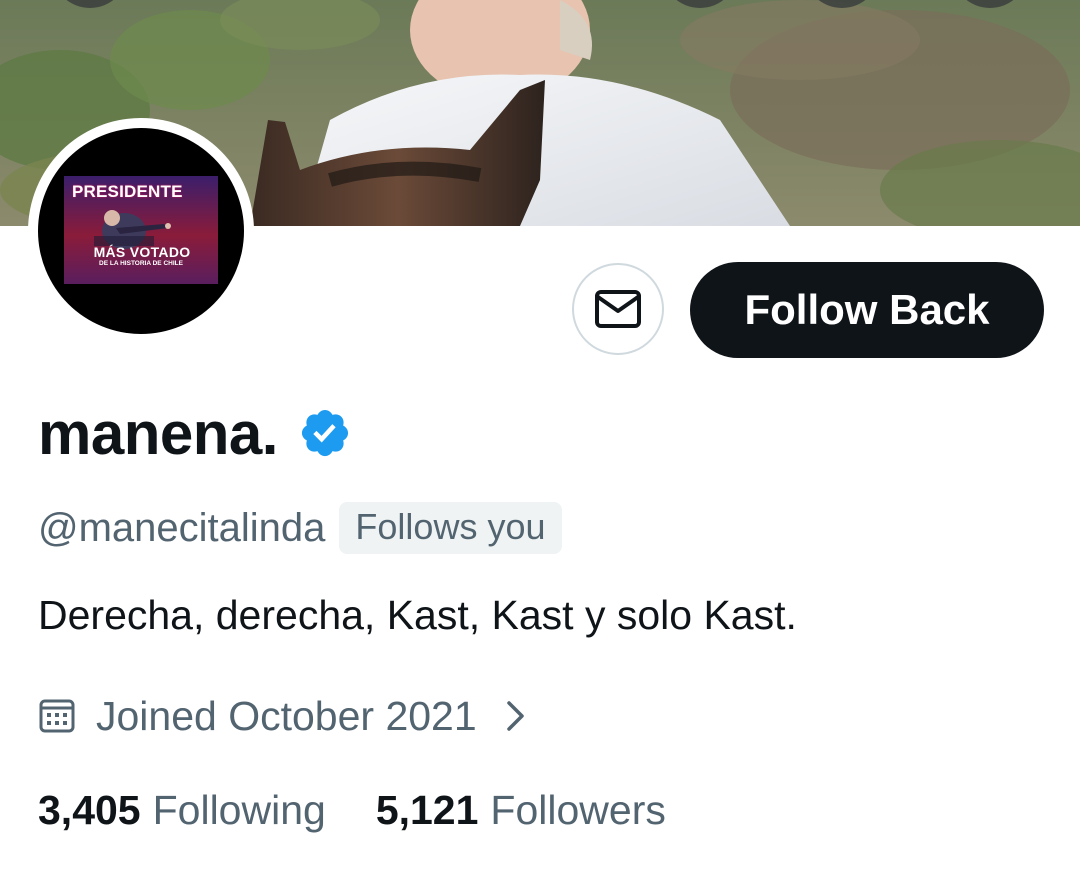 This screenshot has height=876, width=1080. I want to click on joined-date-text: Joined October 2021, so click(286, 715).